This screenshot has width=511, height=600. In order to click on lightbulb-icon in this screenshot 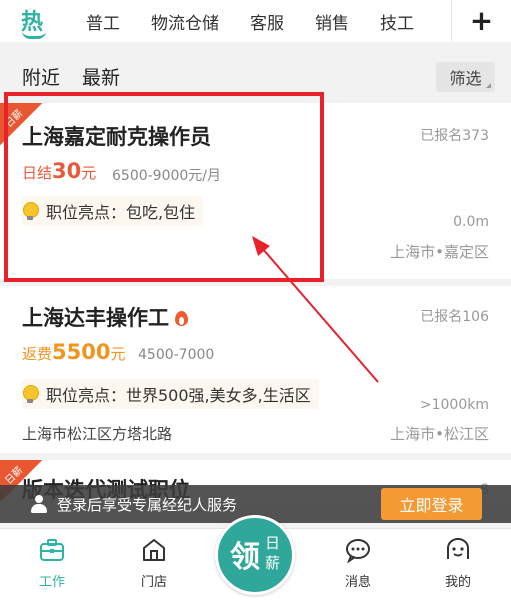, I will do `click(30, 394)`.